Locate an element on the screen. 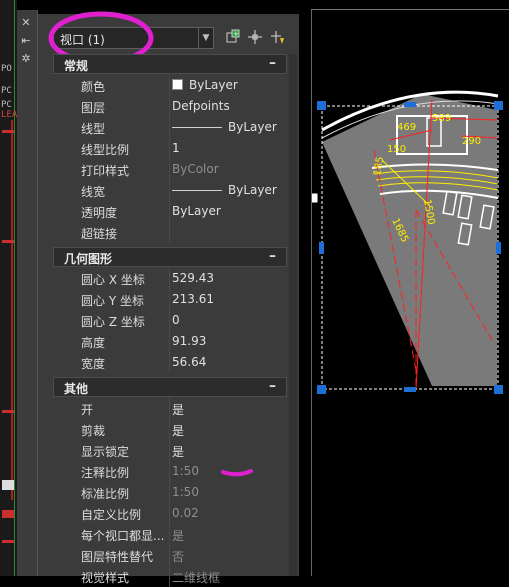 The width and height of the screenshot is (509, 587). property-label: 线宽 is located at coordinates (93, 192).